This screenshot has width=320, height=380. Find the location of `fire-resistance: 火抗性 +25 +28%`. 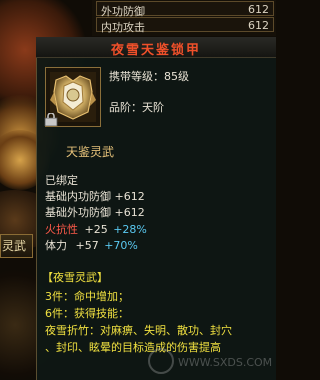

fire-resistance: 火抗性 +25 +28% is located at coordinates (96, 229).